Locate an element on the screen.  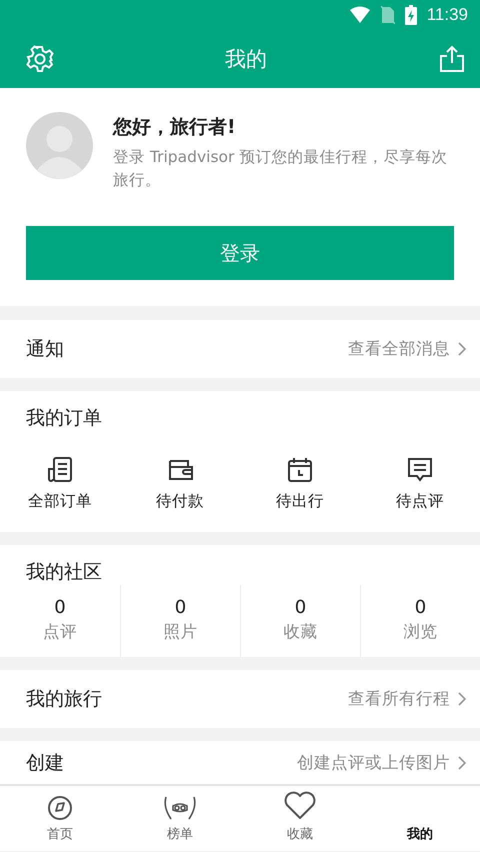
view-all-trips-link: 查看所有行程 is located at coordinates (407, 699).